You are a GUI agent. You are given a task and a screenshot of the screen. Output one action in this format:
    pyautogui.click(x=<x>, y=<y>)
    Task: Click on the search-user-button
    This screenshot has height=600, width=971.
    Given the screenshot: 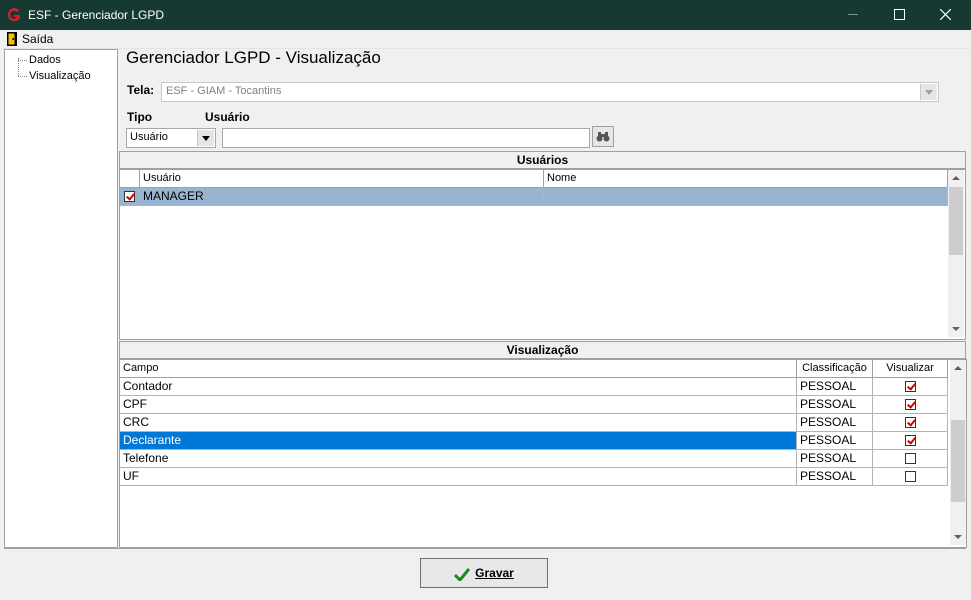 What is the action you would take?
    pyautogui.click(x=603, y=136)
    